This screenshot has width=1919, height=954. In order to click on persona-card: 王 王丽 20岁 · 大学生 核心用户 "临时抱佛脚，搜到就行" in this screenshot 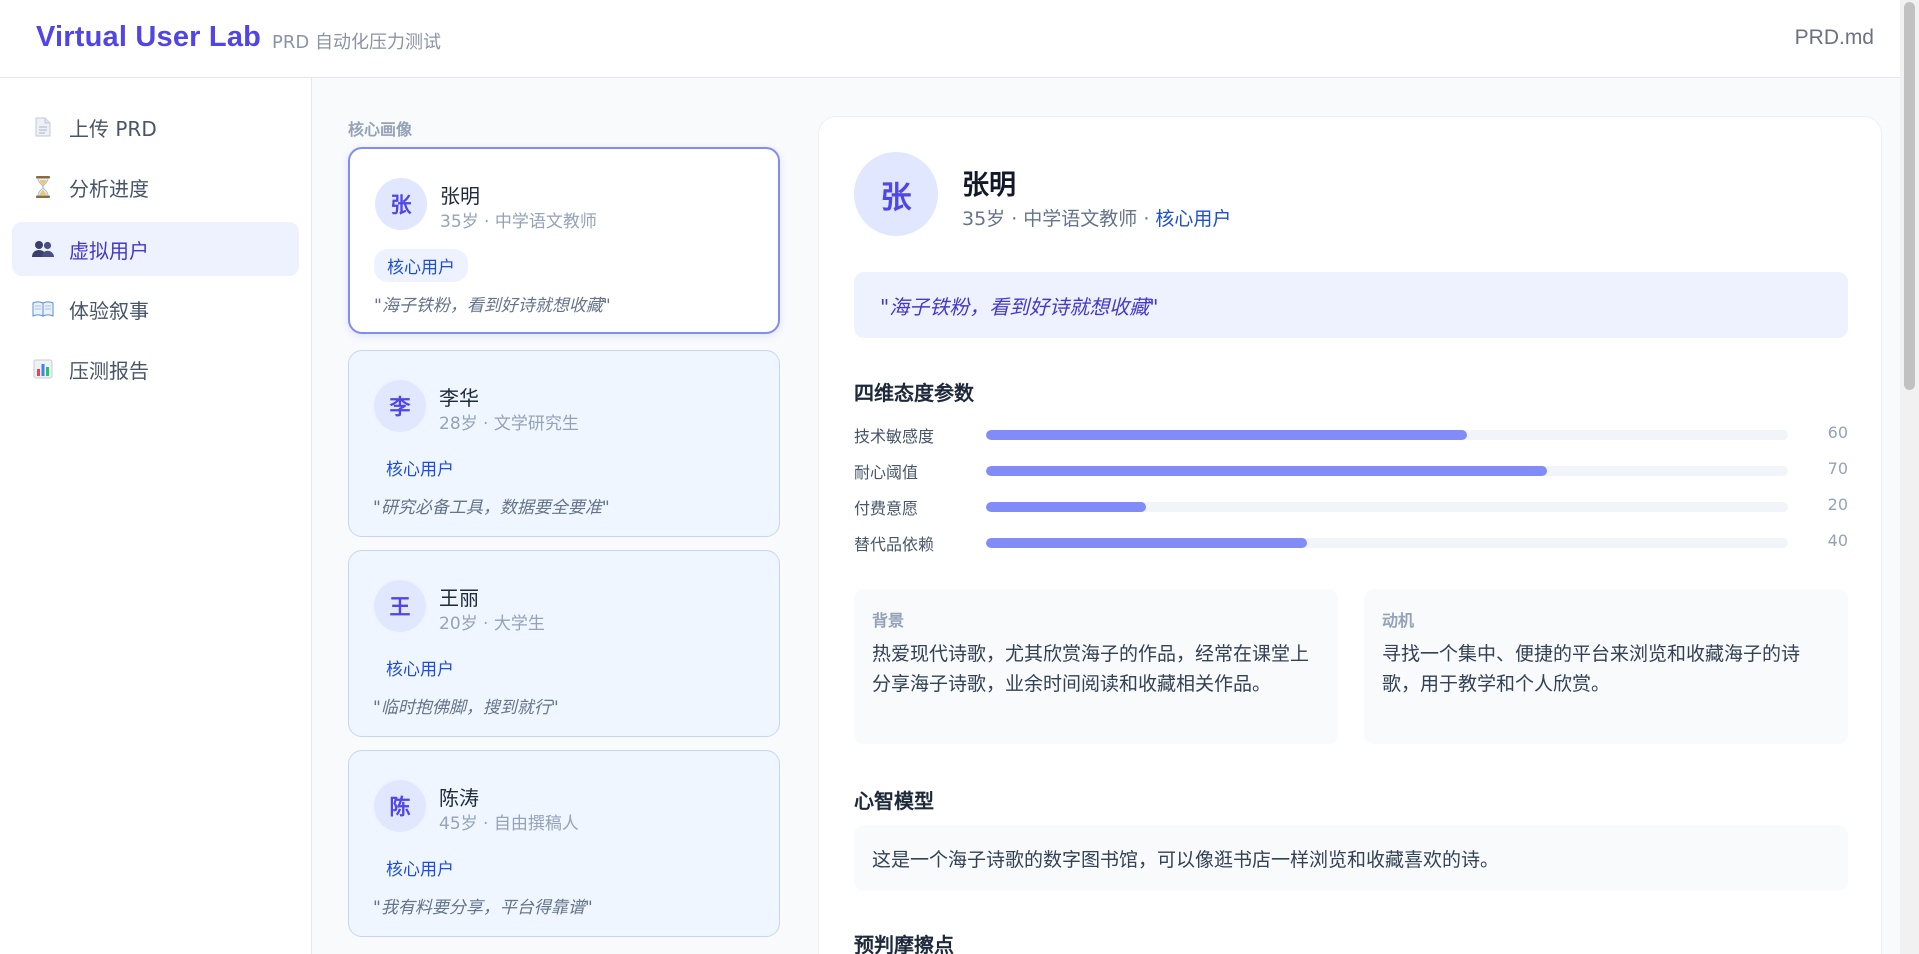, I will do `click(564, 643)`.